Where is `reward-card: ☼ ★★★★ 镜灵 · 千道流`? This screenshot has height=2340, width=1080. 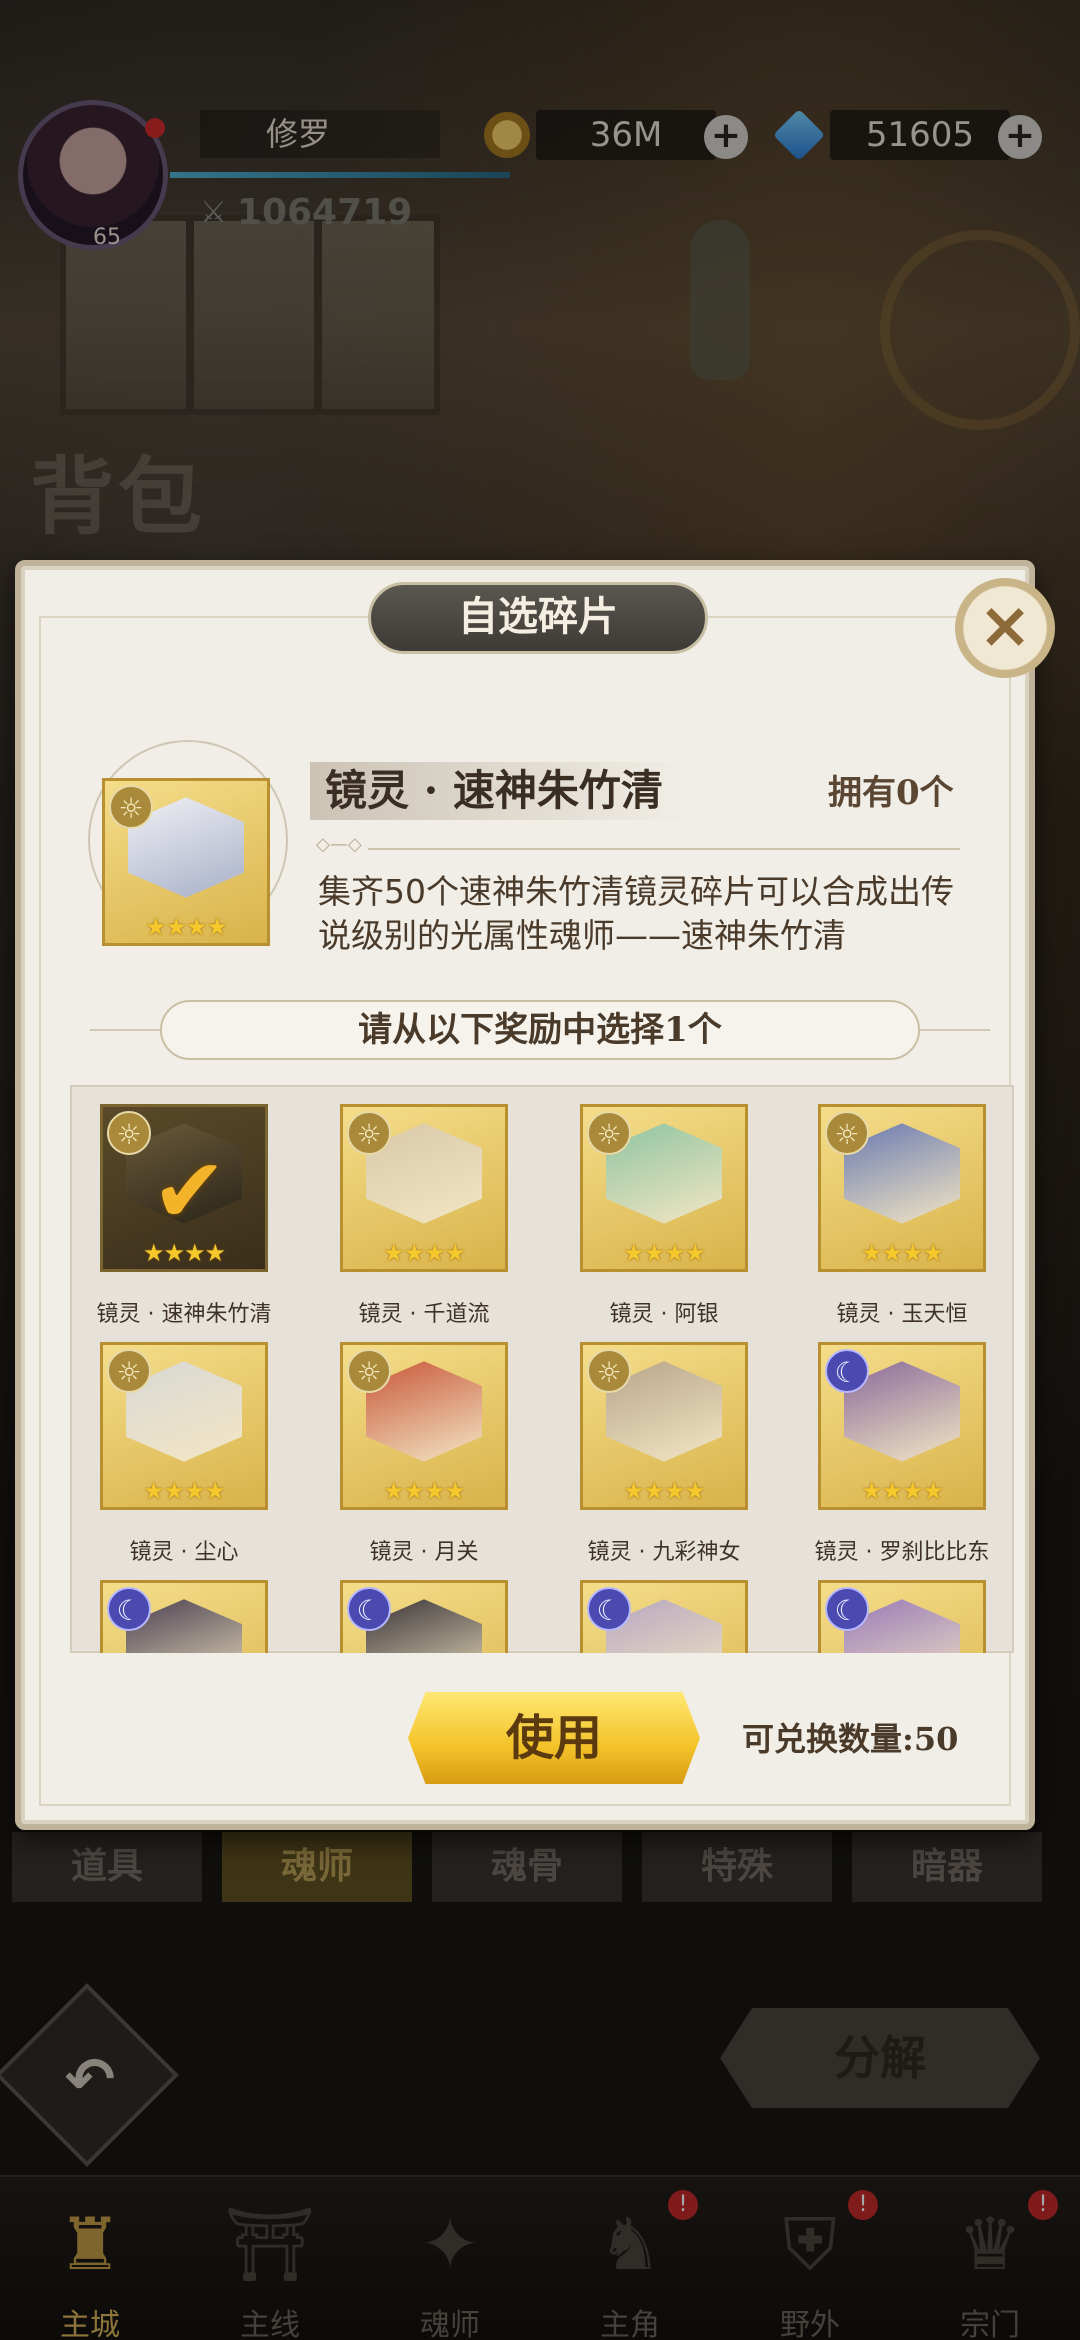 reward-card: ☼ ★★★★ 镜灵 · 千道流 is located at coordinates (422, 1219).